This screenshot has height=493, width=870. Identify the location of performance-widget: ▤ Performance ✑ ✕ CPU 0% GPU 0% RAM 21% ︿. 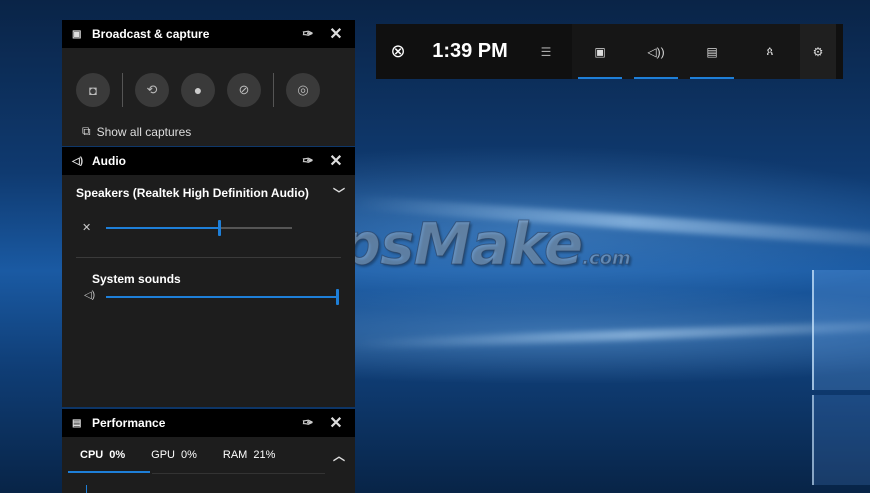
(208, 451).